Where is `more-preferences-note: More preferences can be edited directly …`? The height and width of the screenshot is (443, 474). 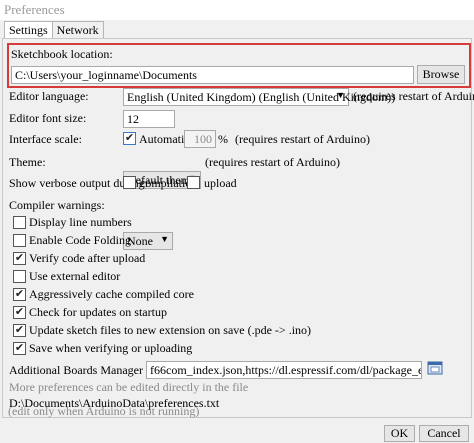 more-preferences-note: More preferences can be edited directly … is located at coordinates (129, 387).